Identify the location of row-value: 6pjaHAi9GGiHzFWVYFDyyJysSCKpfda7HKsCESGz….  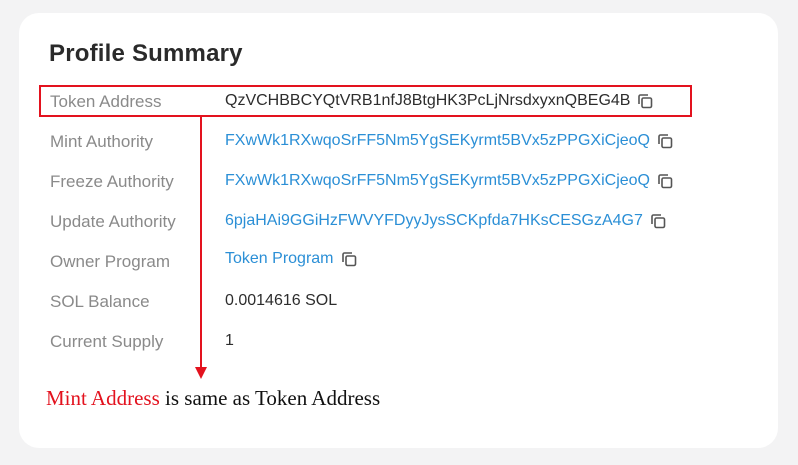
(434, 221).